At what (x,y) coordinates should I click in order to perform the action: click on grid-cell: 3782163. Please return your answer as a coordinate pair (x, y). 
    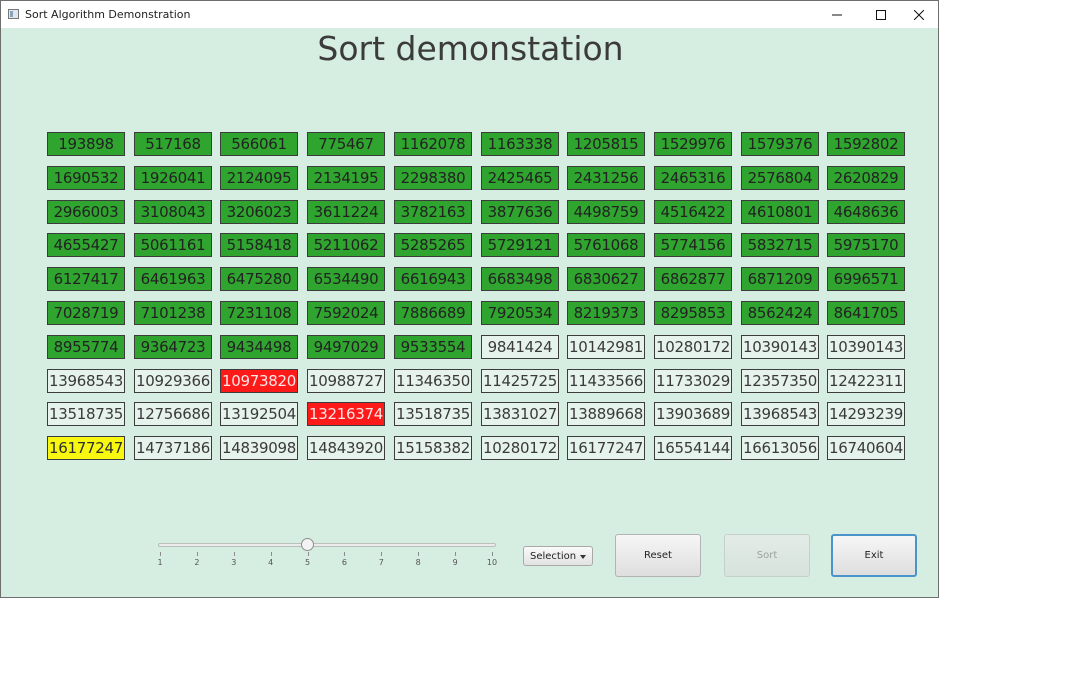
    Looking at the image, I should click on (433, 212).